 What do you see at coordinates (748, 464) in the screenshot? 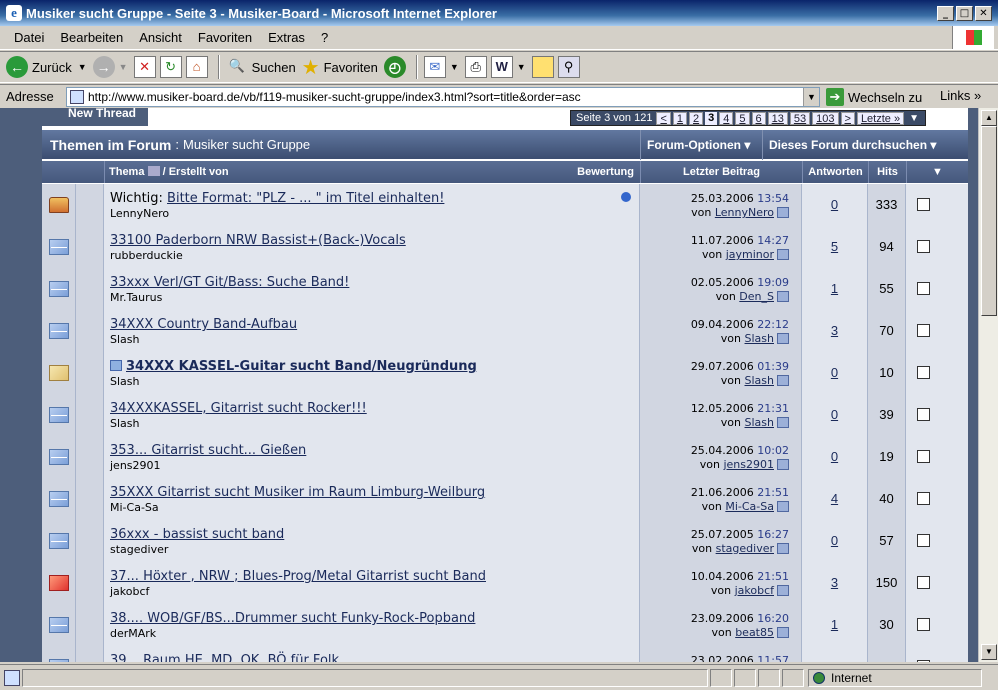
I see `last-poster-link: jens2901` at bounding box center [748, 464].